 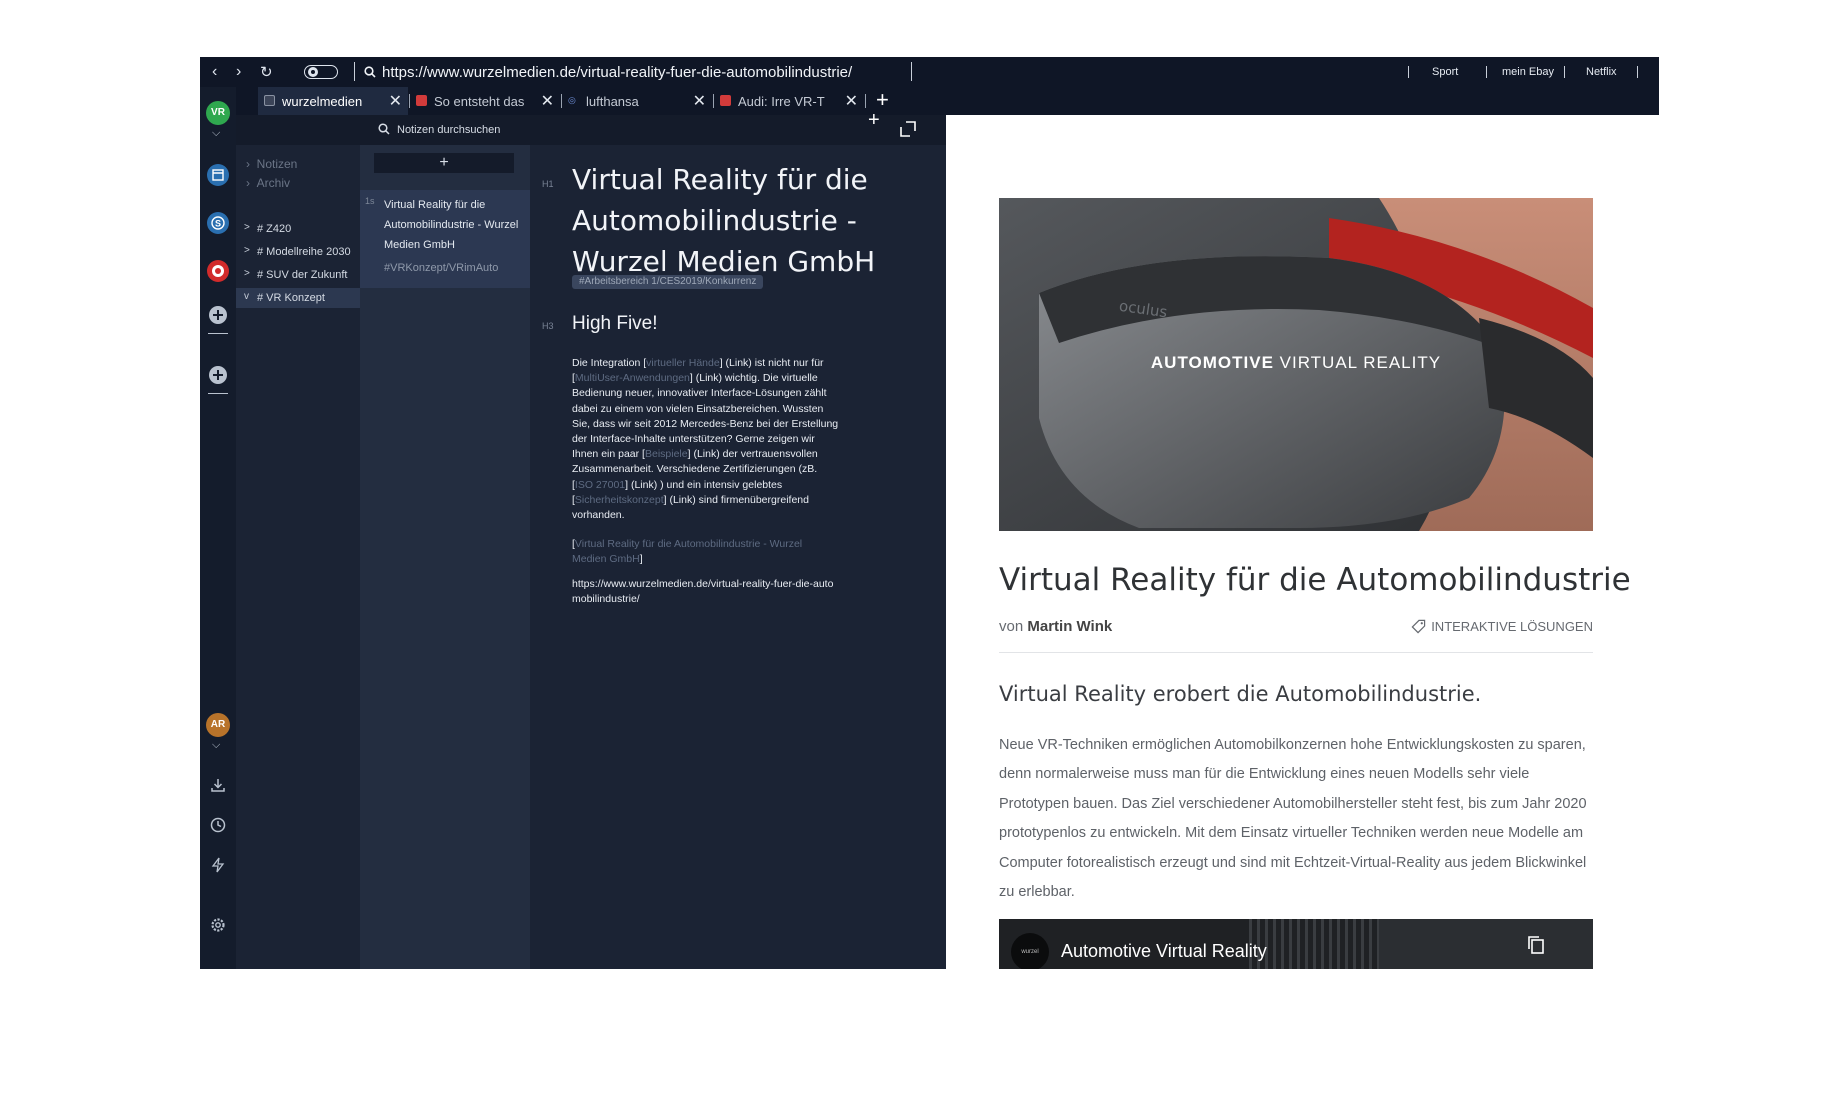 I want to click on back-icon: ‹, so click(x=214, y=72).